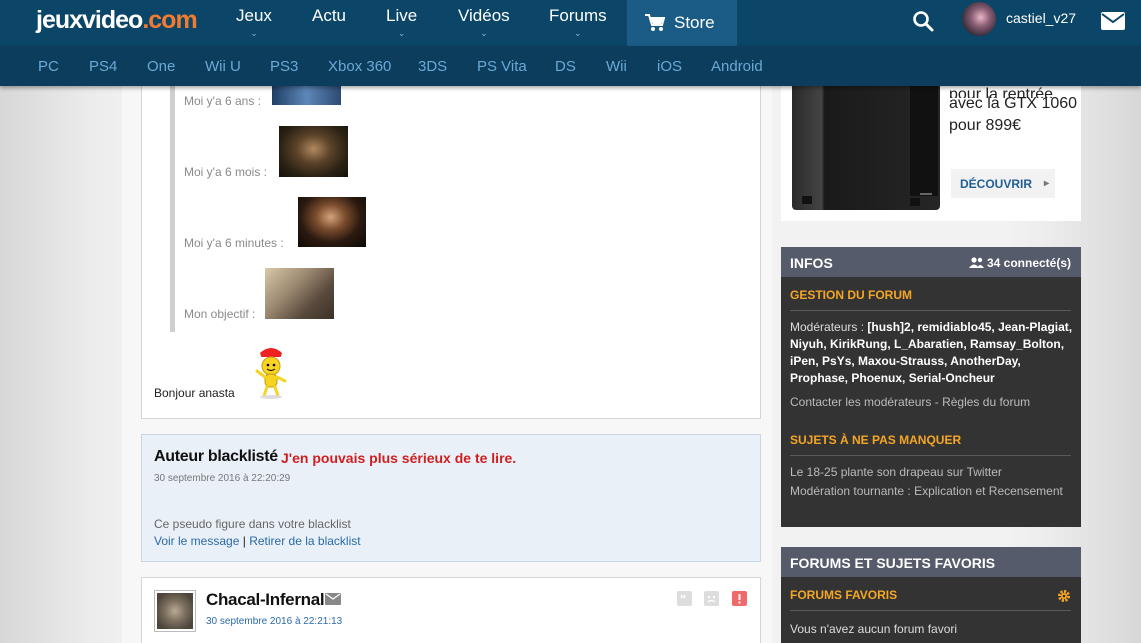  Describe the element at coordinates (194, 393) in the screenshot. I see `post-text: Bonjour anasta` at that location.